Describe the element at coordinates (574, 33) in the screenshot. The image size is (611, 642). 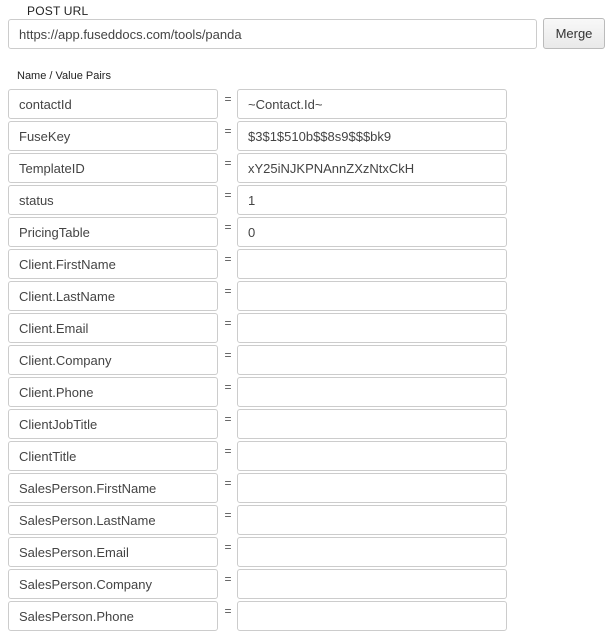
I see `merge-button: Merge` at that location.